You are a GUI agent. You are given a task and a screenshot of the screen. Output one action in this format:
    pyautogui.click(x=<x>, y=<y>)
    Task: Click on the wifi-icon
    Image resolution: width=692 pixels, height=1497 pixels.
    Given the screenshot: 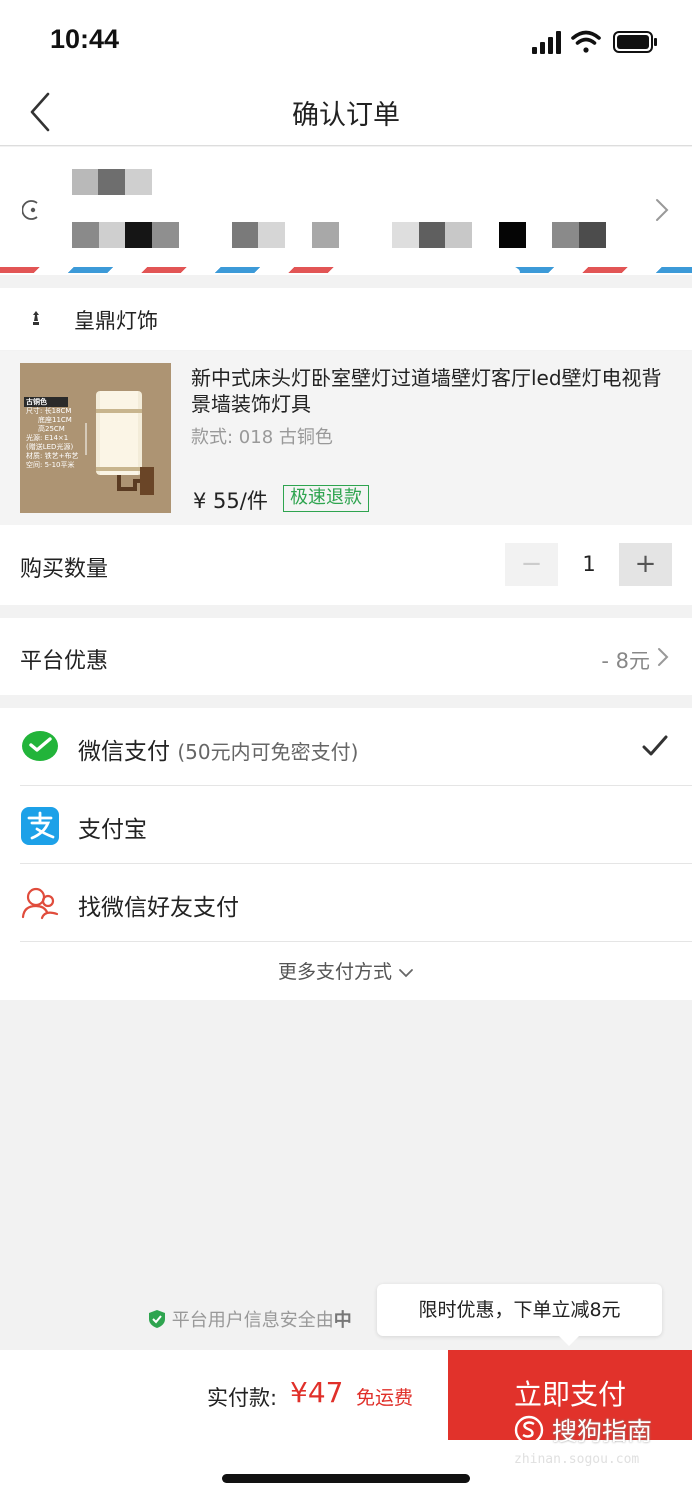 What is the action you would take?
    pyautogui.click(x=586, y=41)
    